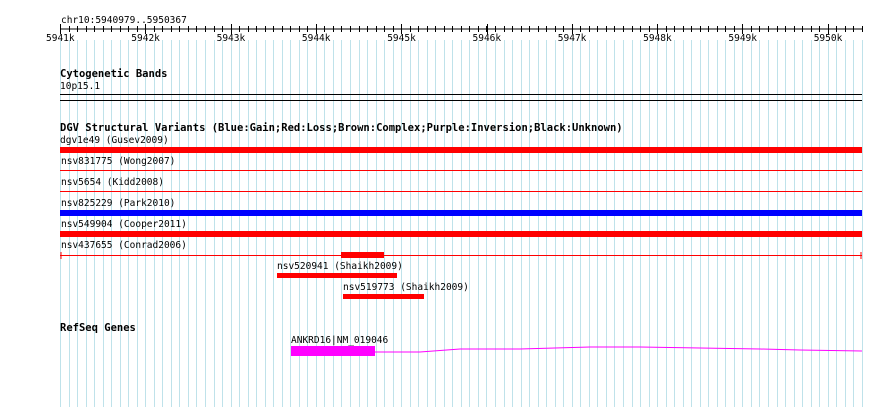 The image size is (890, 407). I want to click on ruler-tick-label: 5943k, so click(231, 38).